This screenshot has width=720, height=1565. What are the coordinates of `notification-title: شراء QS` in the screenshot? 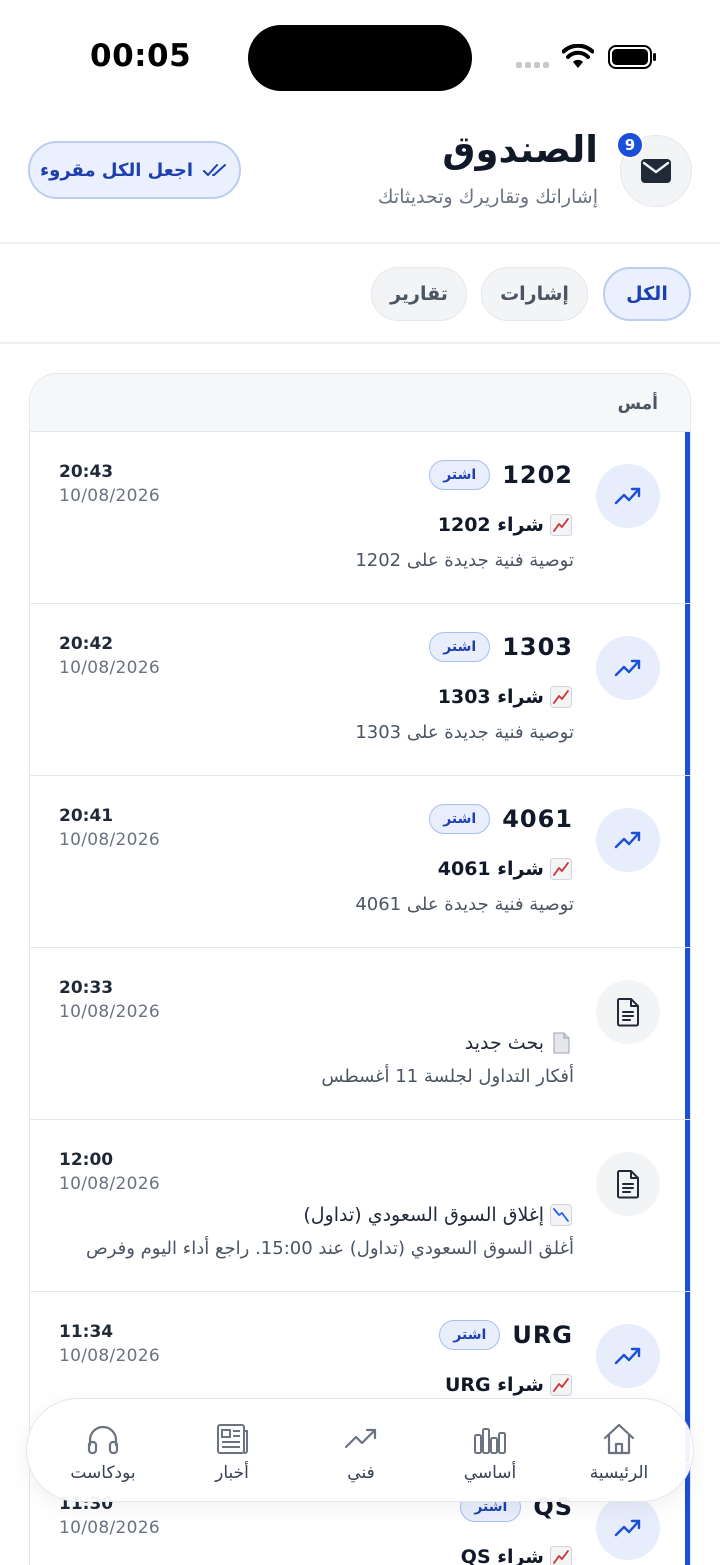 It's located at (516, 1555).